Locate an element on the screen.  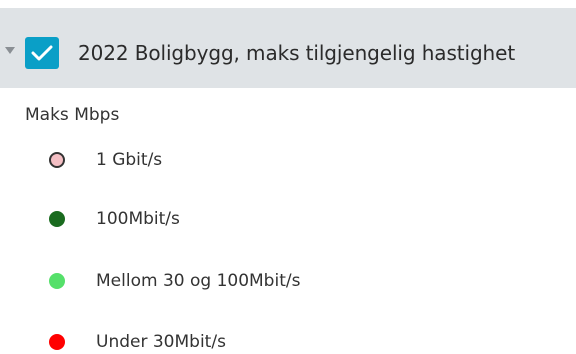
legend-item: Under 30Mbit/s is located at coordinates (250, 340).